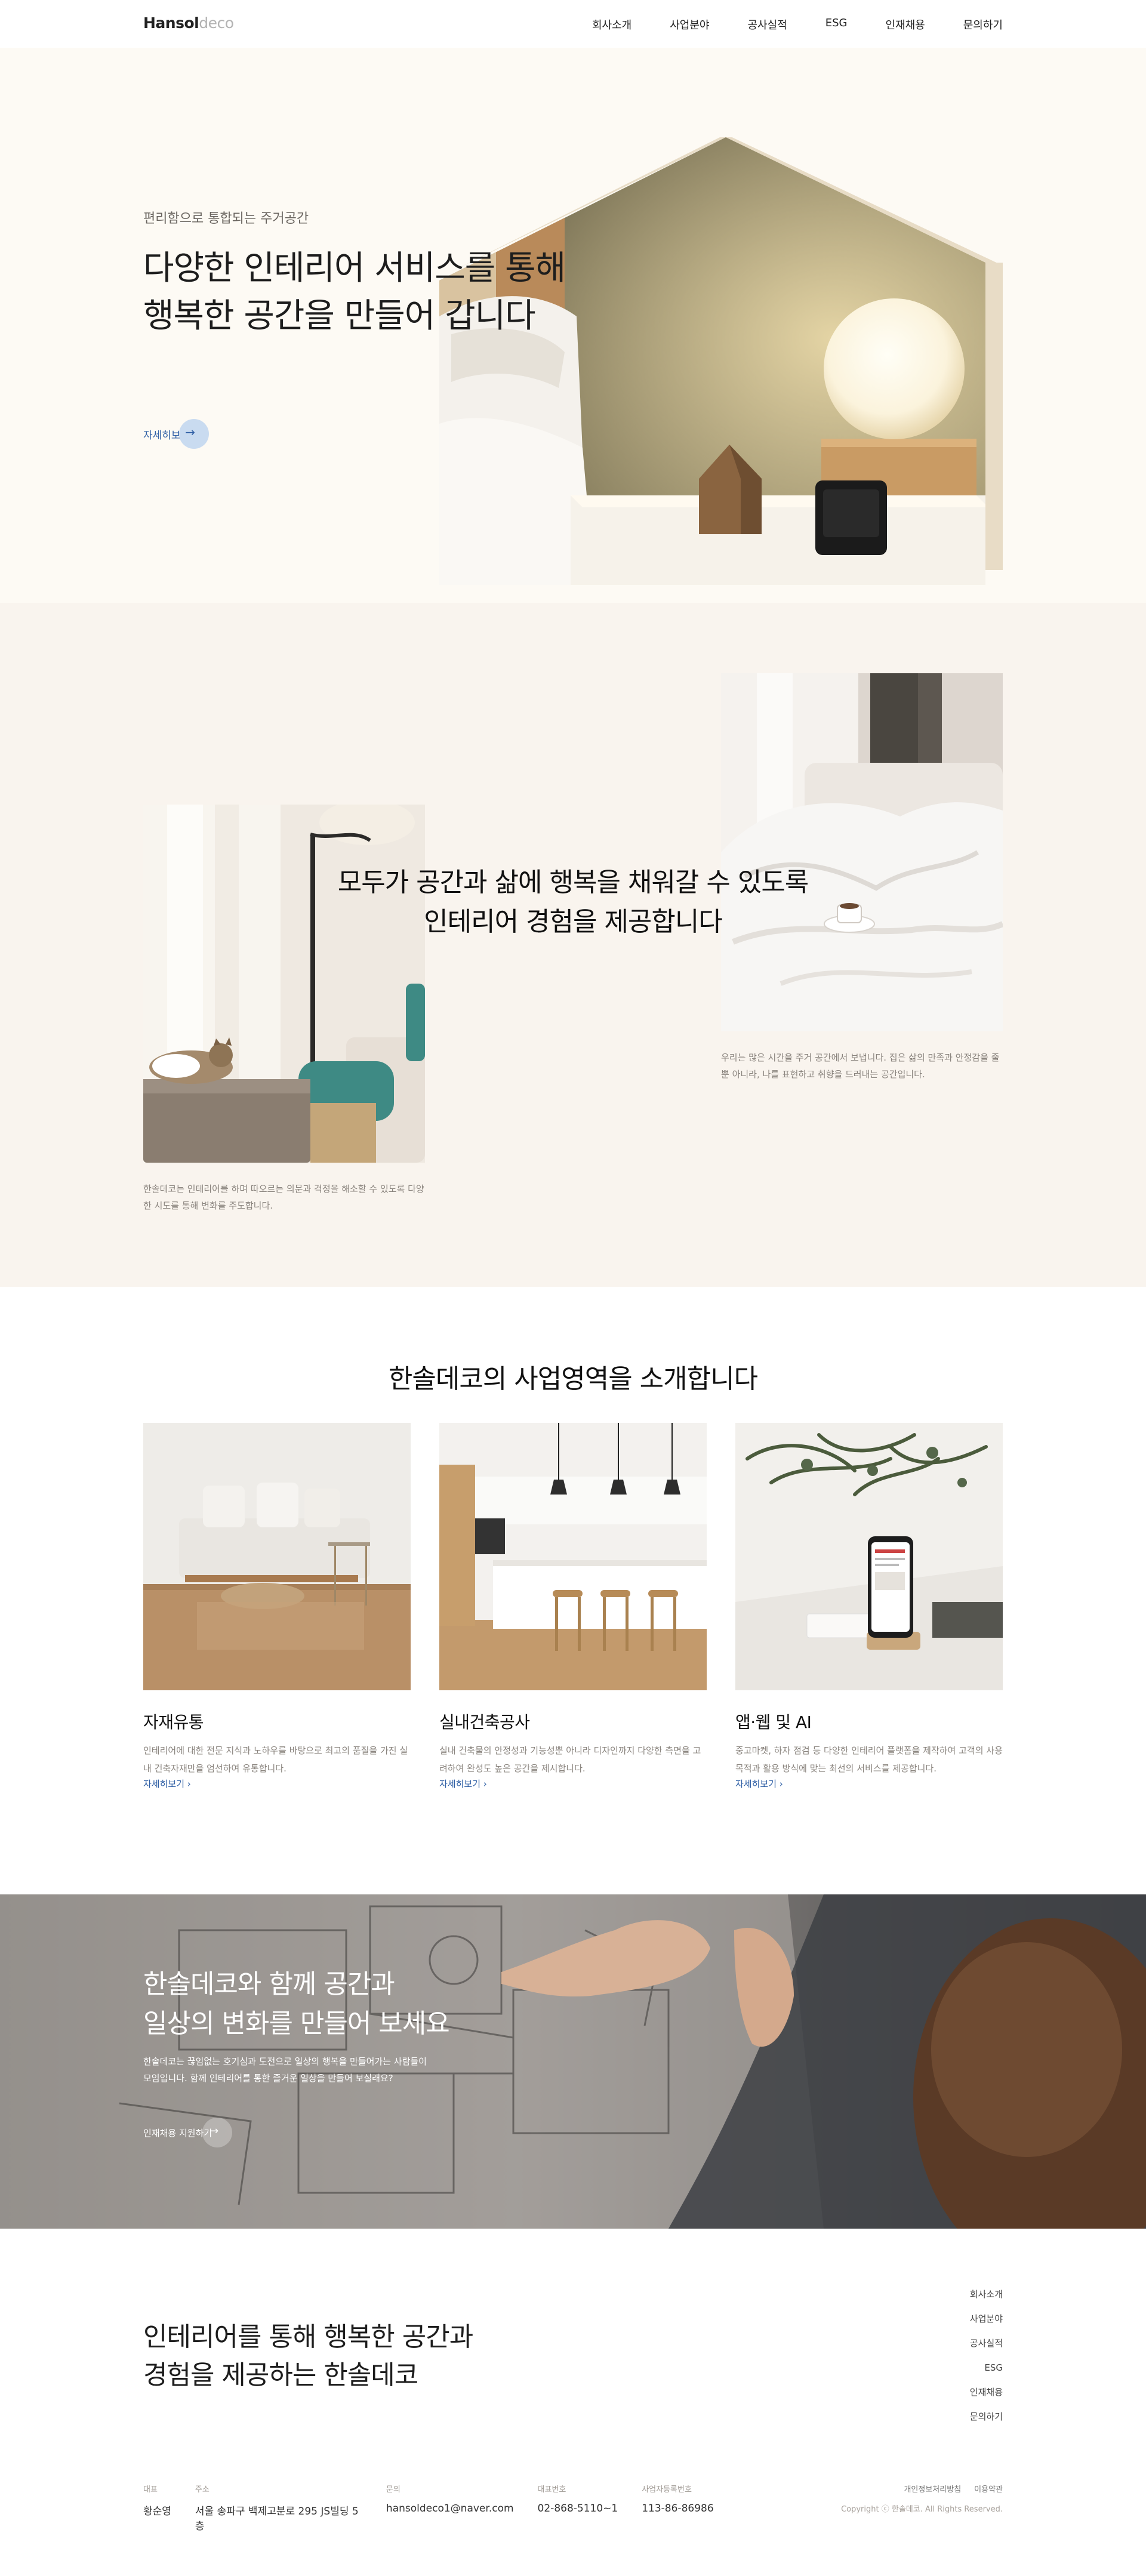  I want to click on about-title-line2: 인테리어 경험을 제공합니다, so click(573, 922).